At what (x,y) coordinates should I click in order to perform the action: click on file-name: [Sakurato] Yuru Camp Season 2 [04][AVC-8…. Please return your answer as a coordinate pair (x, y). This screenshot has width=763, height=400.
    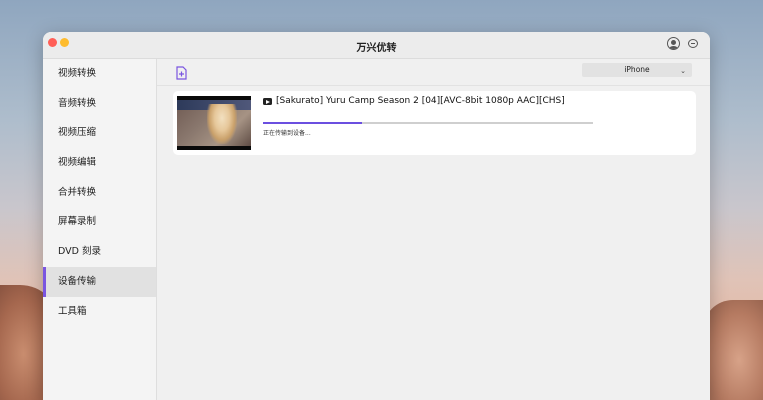
    Looking at the image, I should click on (420, 101).